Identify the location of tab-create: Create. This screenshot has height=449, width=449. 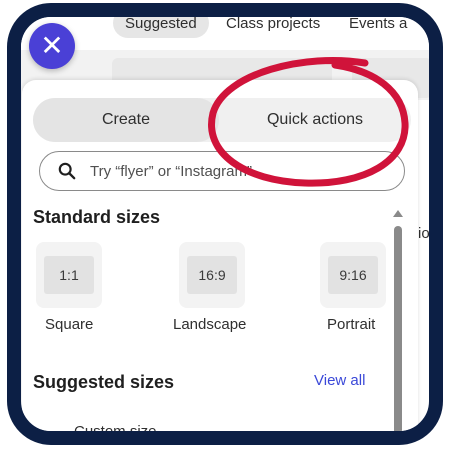
(126, 120).